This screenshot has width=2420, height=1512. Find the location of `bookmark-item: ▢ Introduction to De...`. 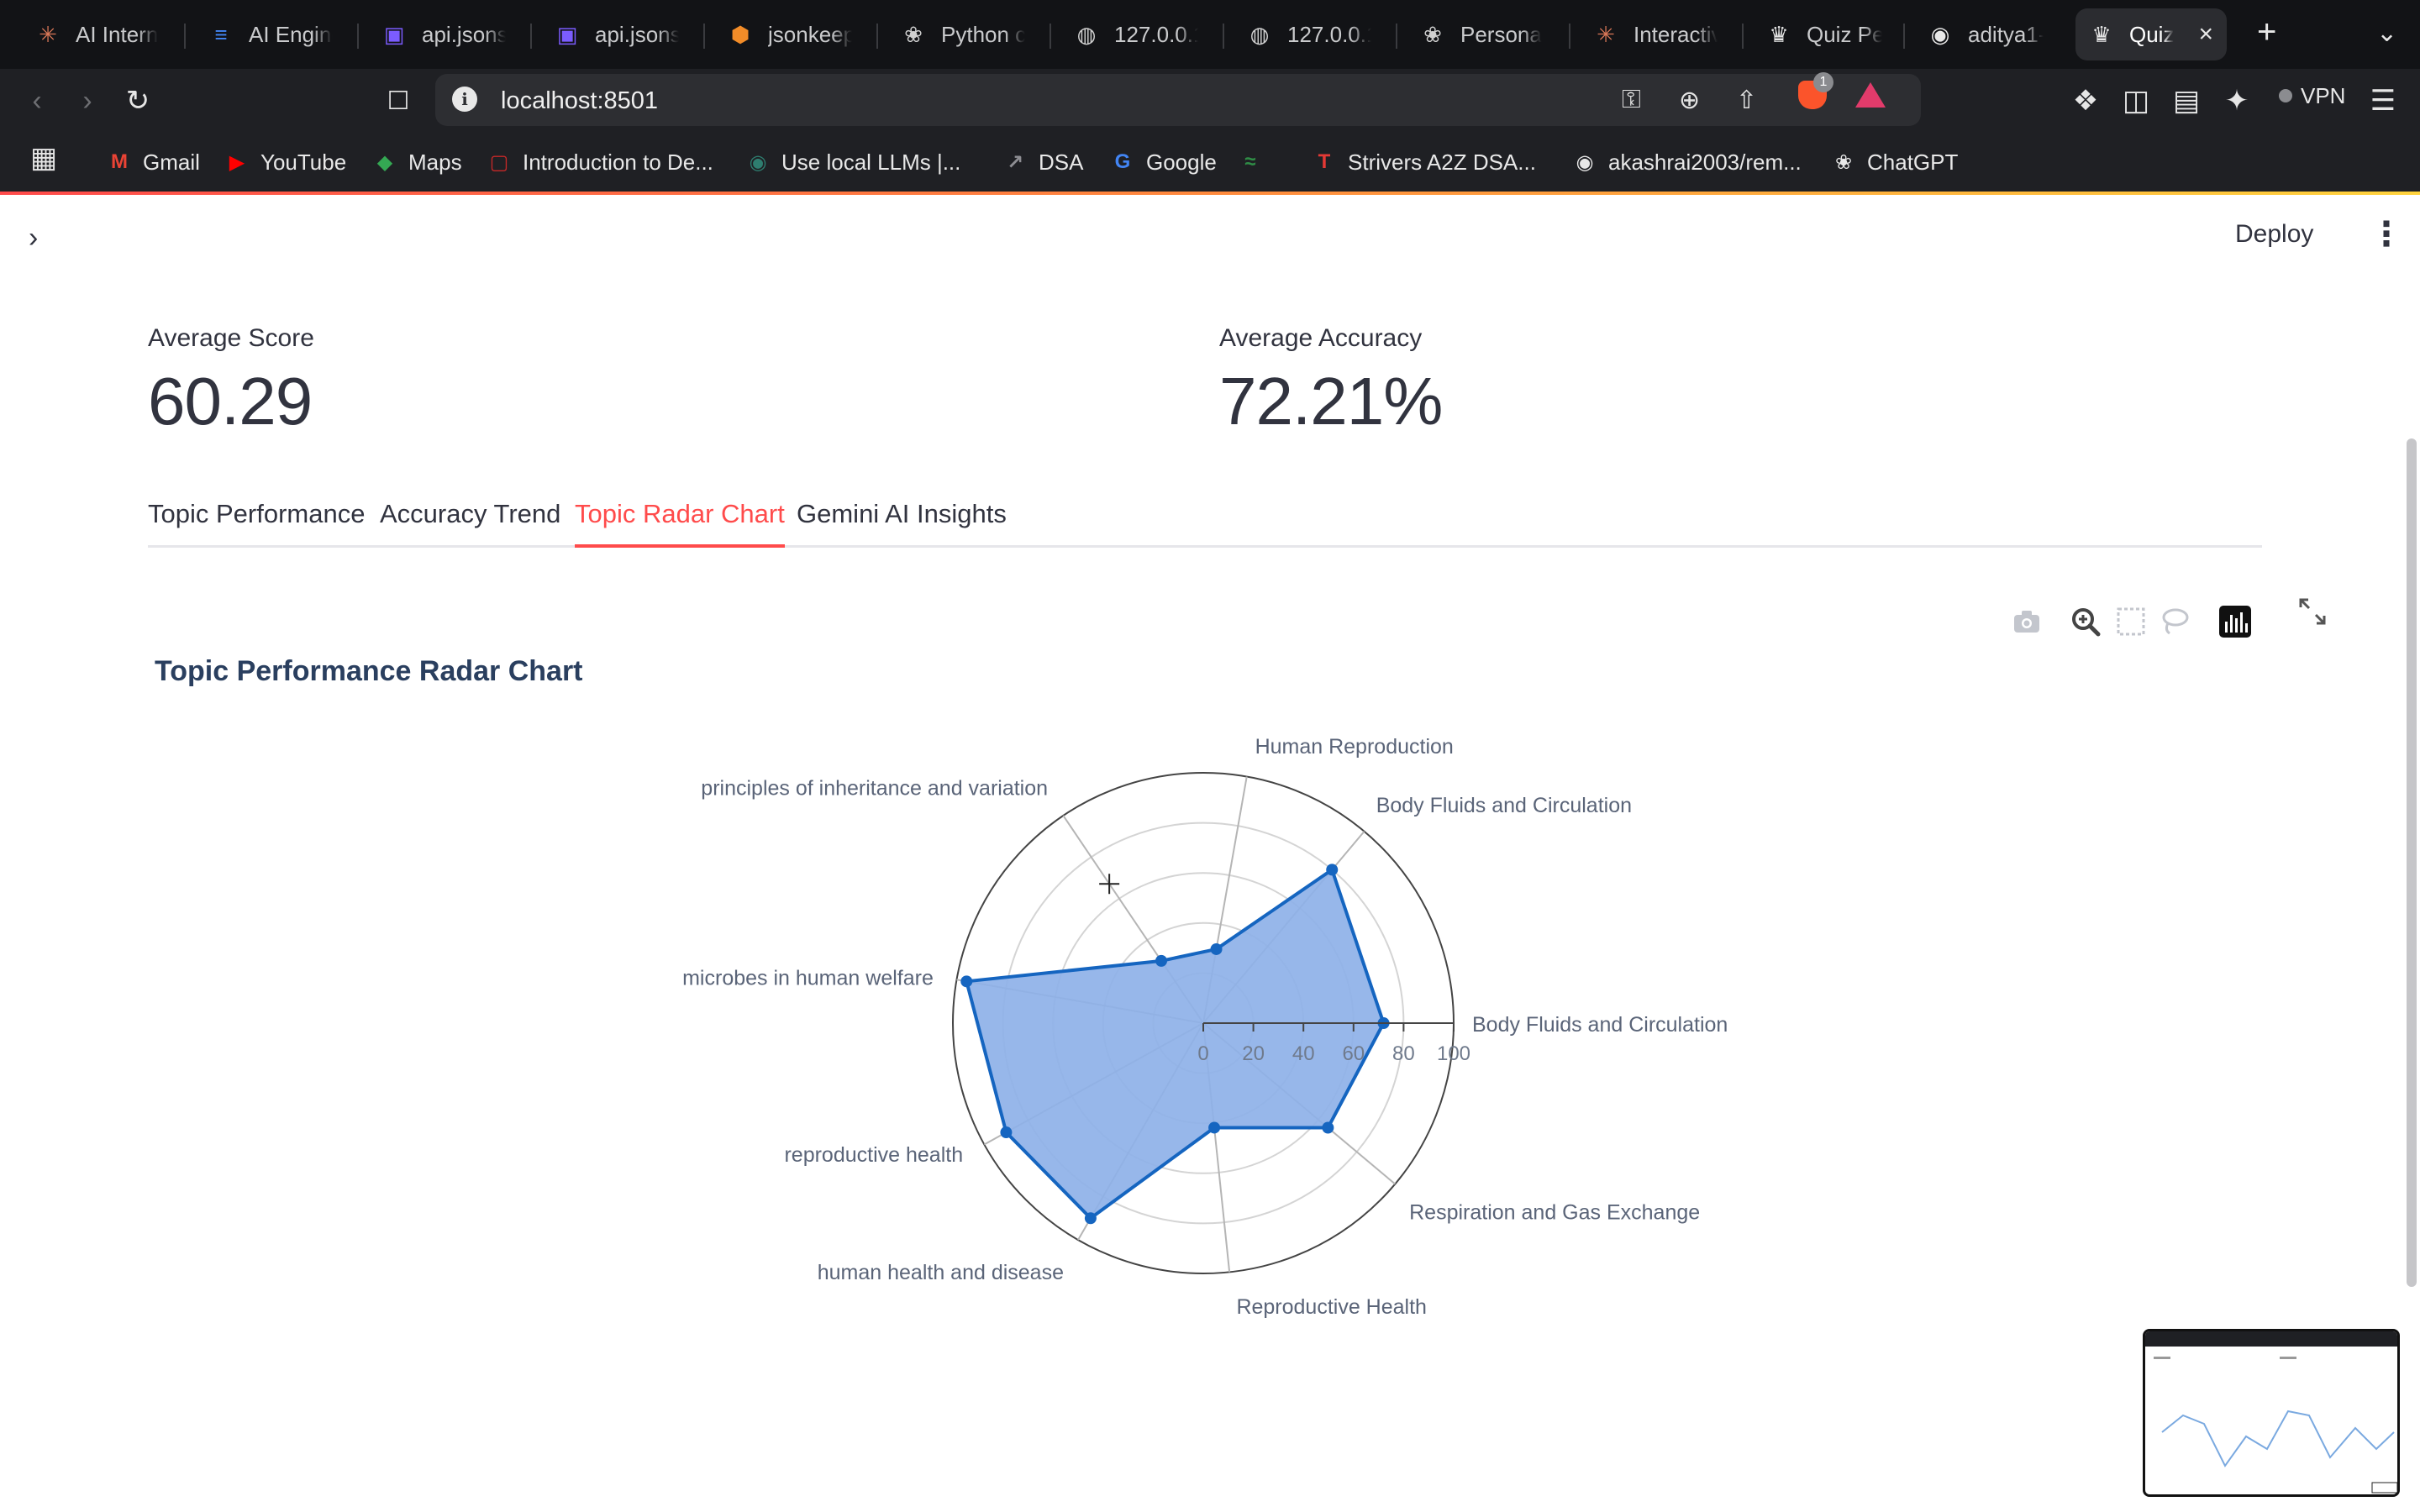

bookmark-item: ▢ Introduction to De... is located at coordinates (600, 162).